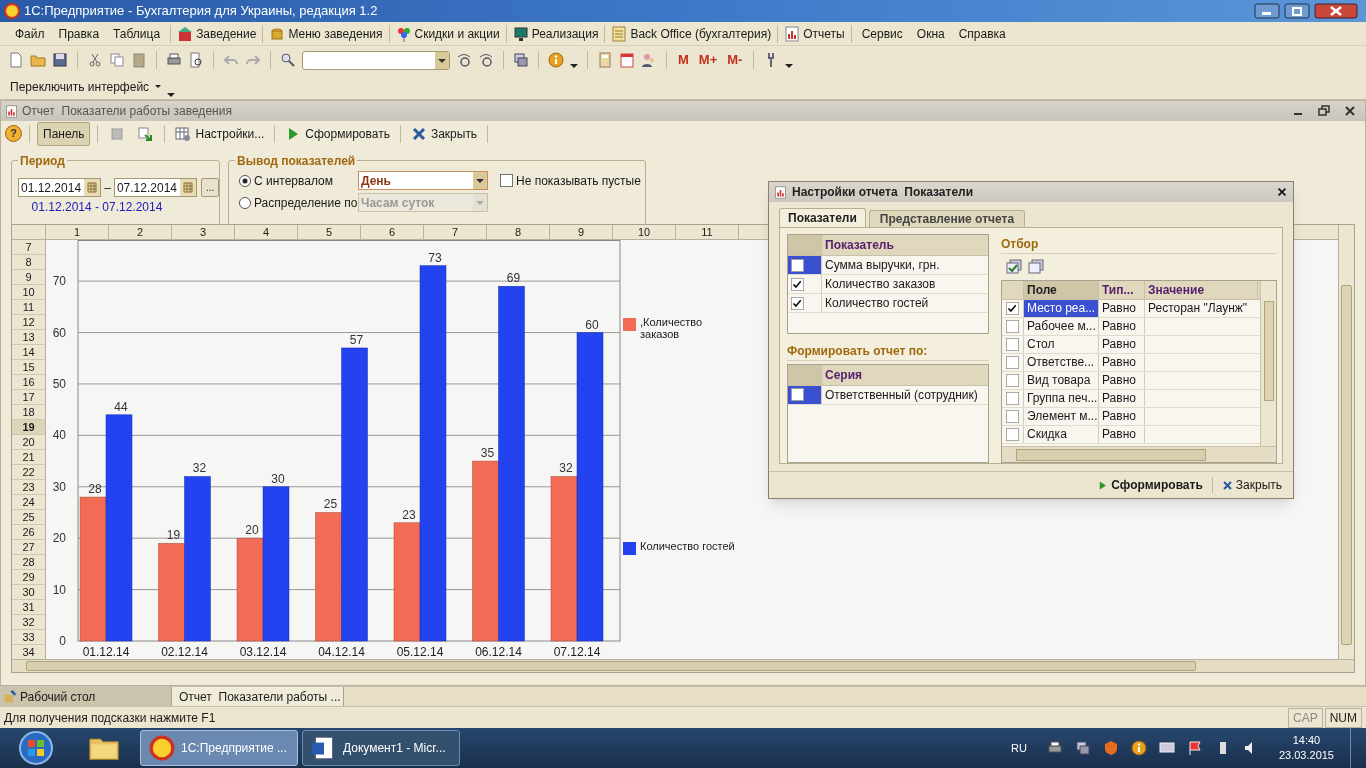 The height and width of the screenshot is (768, 1366). What do you see at coordinates (1267, 11) in the screenshot?
I see `minimize-icon` at bounding box center [1267, 11].